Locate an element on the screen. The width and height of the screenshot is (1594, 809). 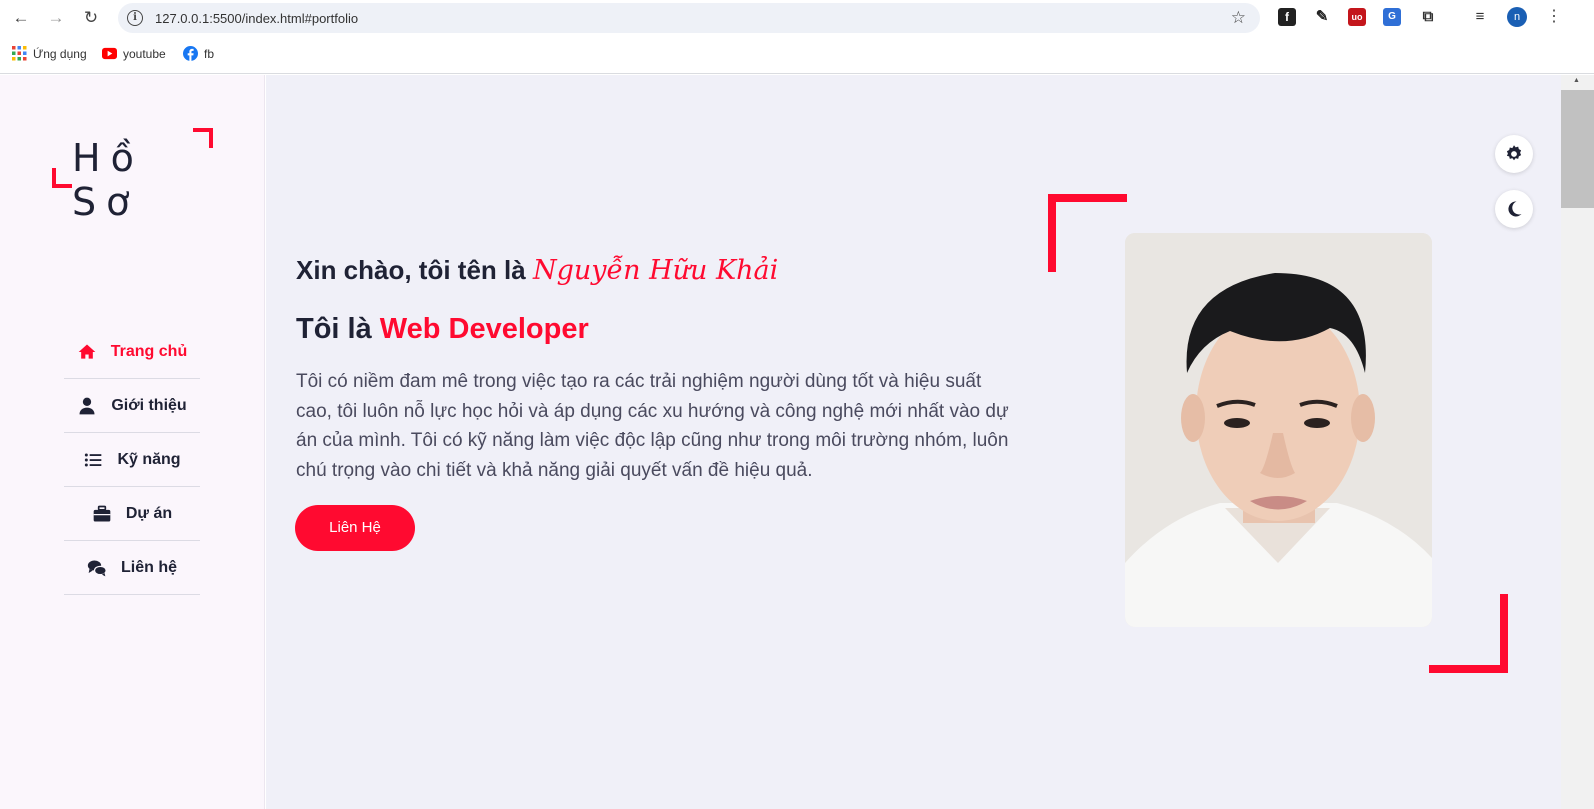
forward-arrow-icon: → is located at coordinates (56, 19).